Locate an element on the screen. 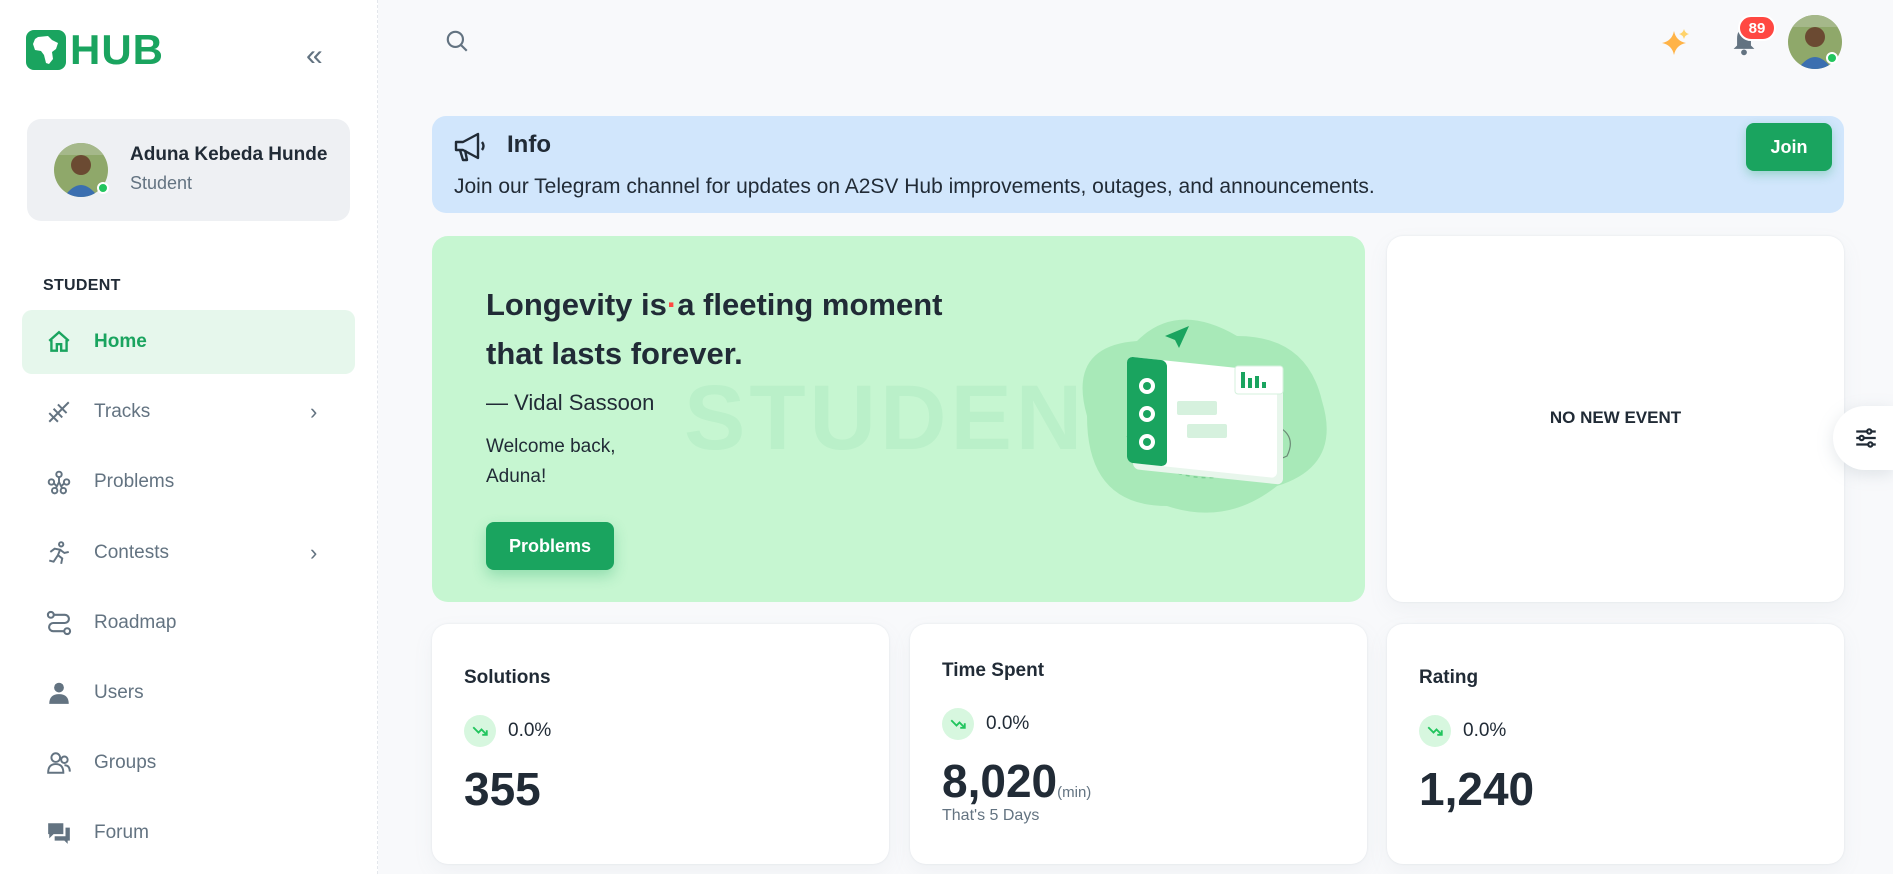  quote-part: that lasts forever. is located at coordinates (614, 353).